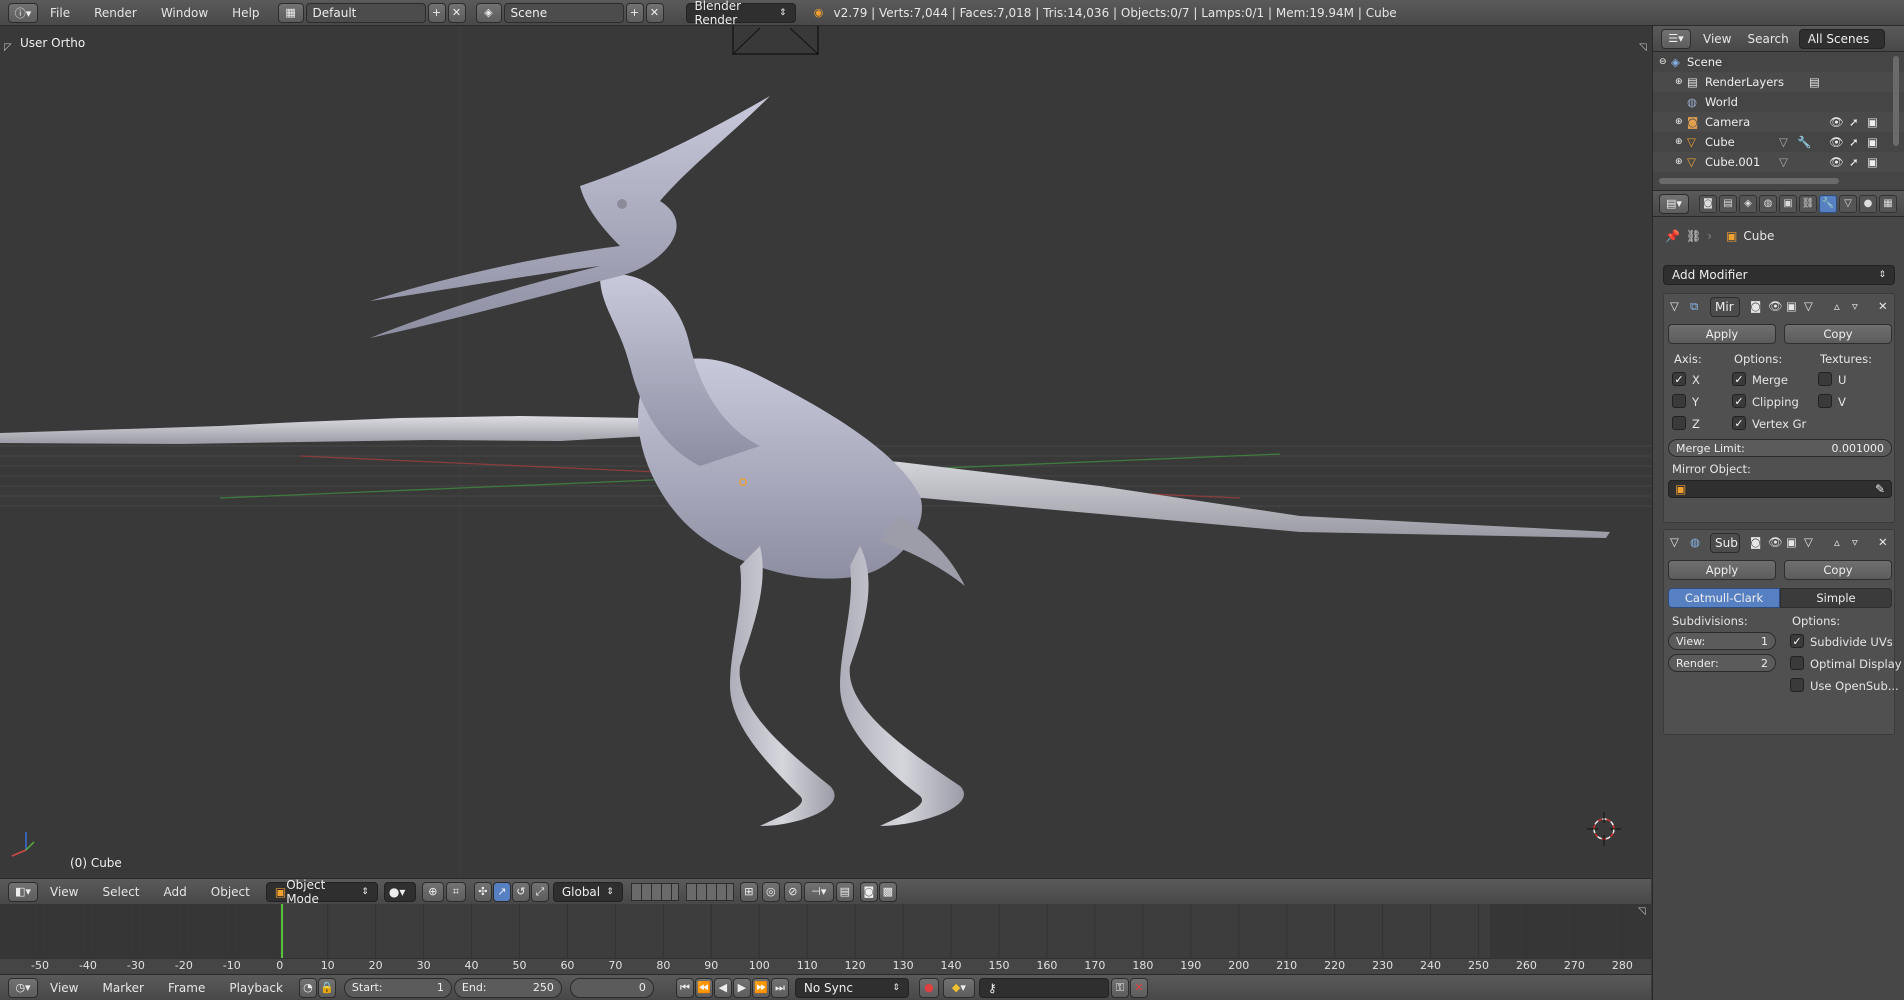 This screenshot has width=1904, height=1000. Describe the element at coordinates (1808, 203) in the screenshot. I see `tab-constraints-icon: ⛓` at that location.